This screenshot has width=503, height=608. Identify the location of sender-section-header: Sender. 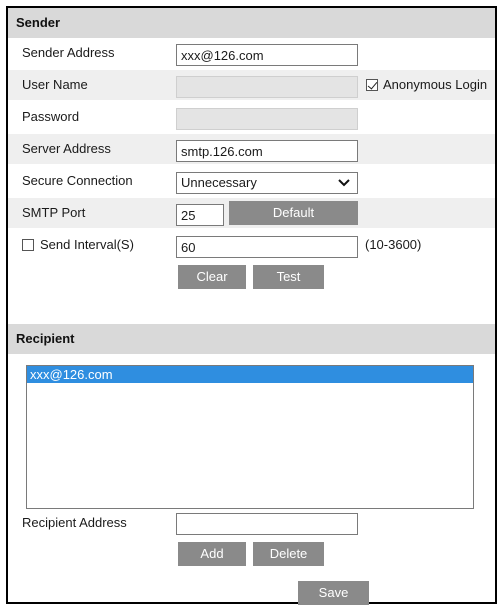
(251, 23).